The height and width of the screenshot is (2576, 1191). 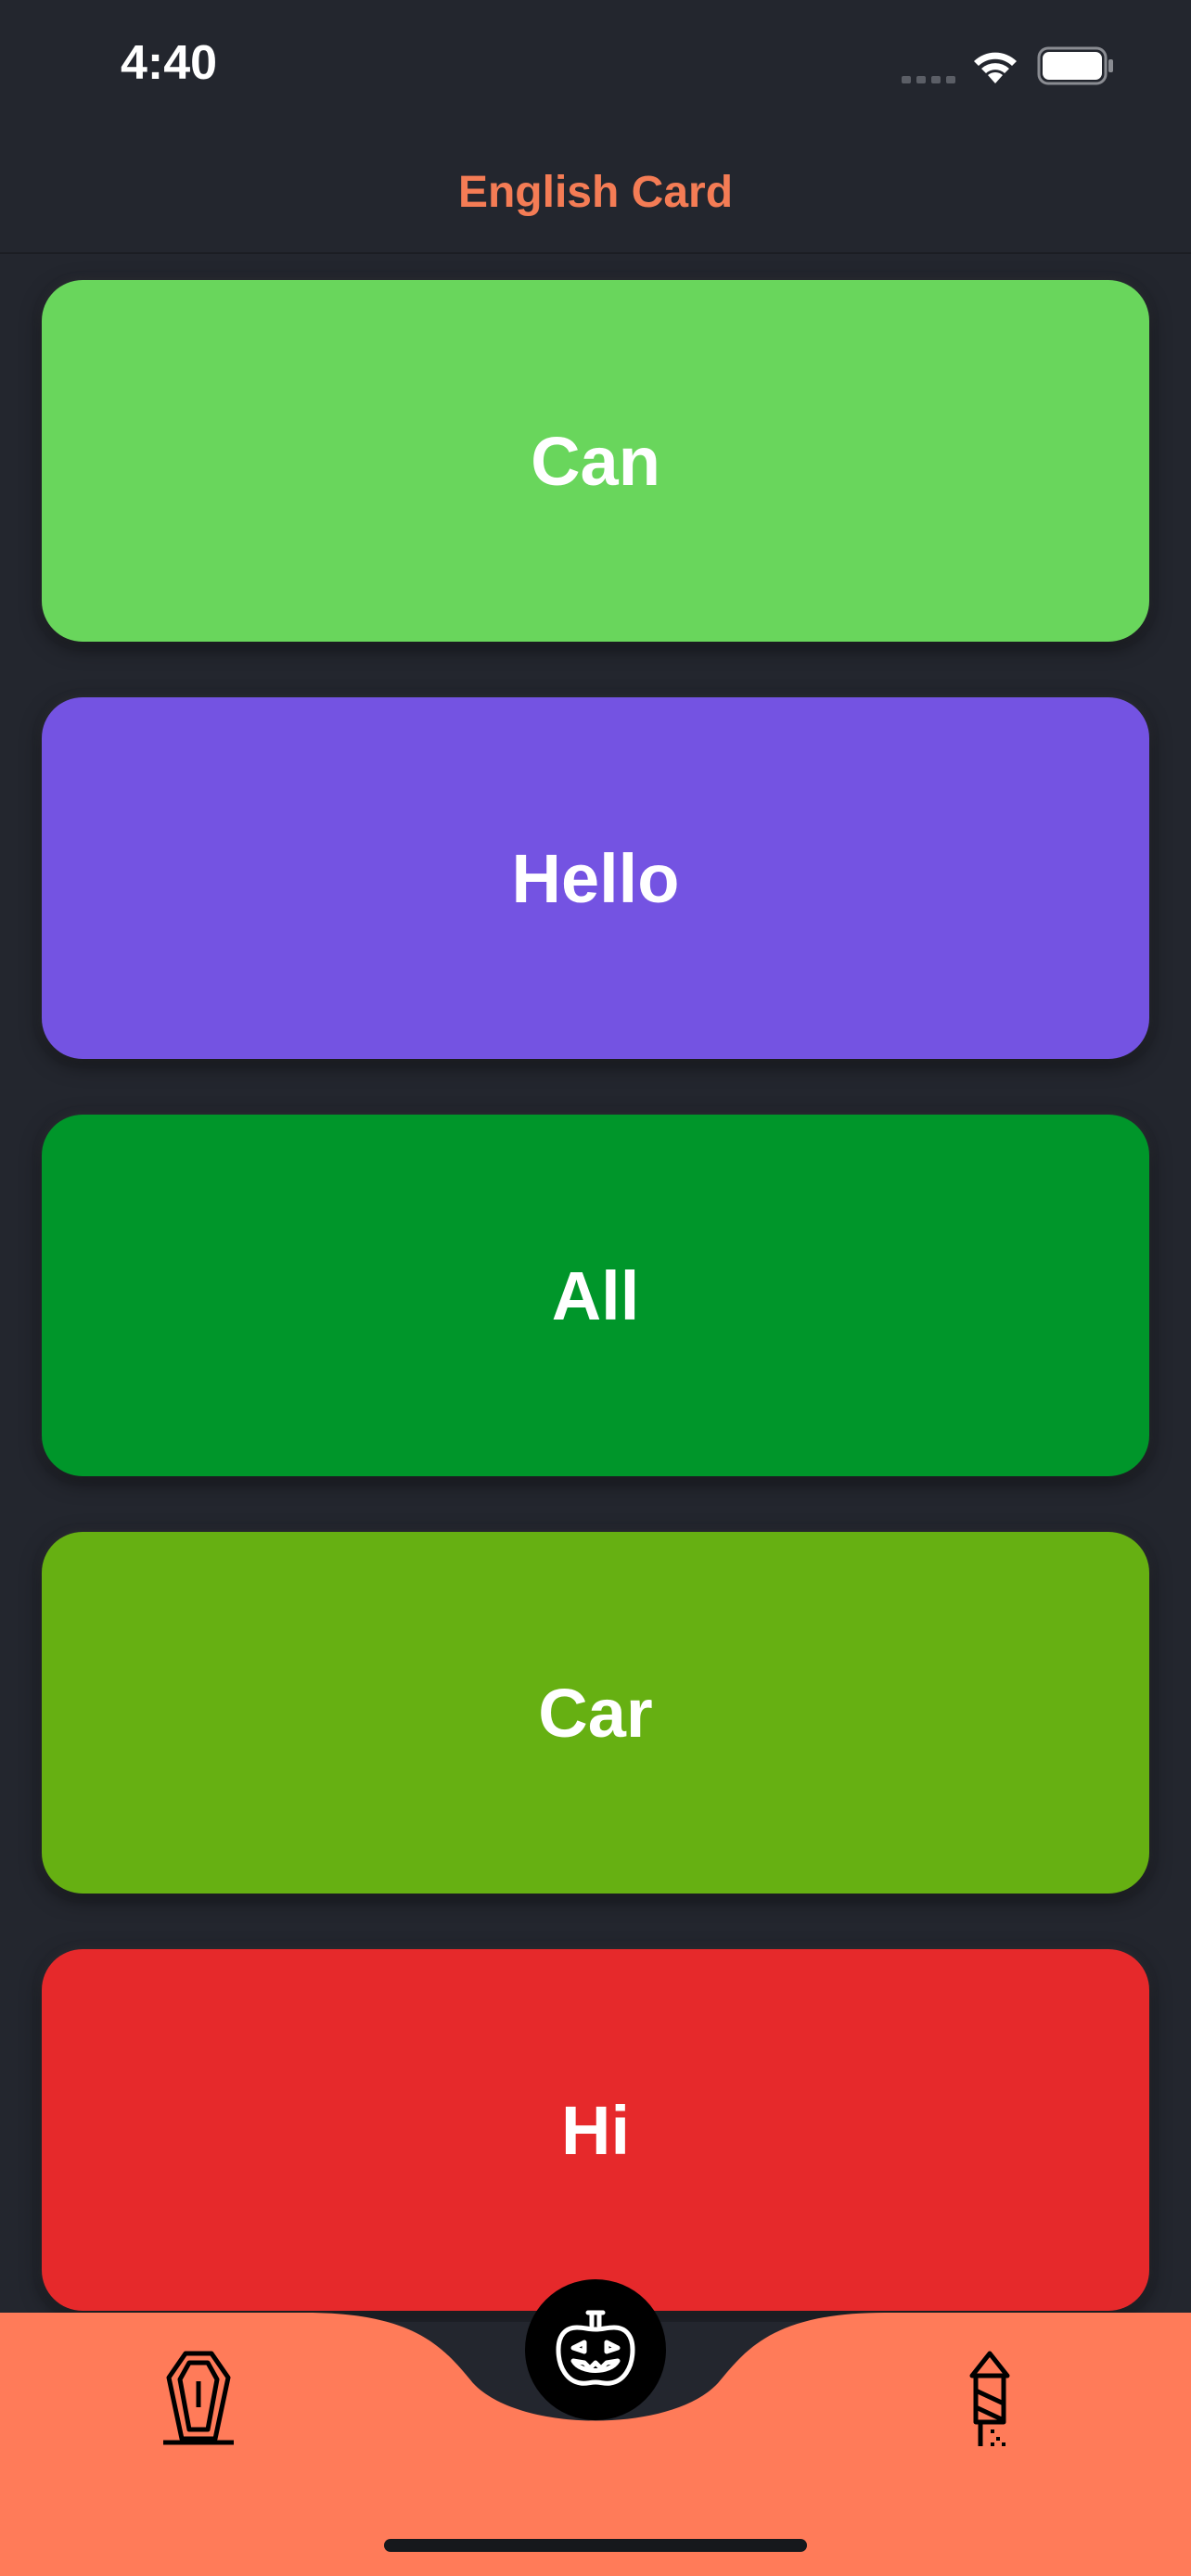 I want to click on coffin-icon, so click(x=198, y=2398).